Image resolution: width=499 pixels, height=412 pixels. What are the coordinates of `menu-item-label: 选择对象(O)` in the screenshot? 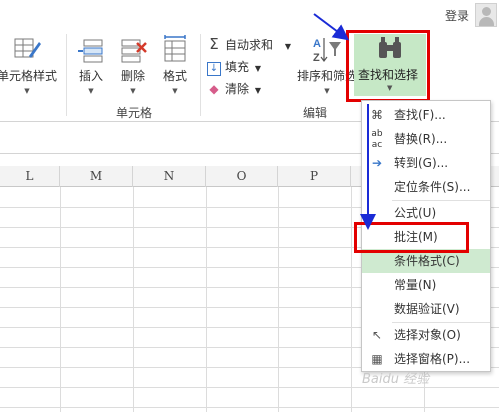 It's located at (427, 335).